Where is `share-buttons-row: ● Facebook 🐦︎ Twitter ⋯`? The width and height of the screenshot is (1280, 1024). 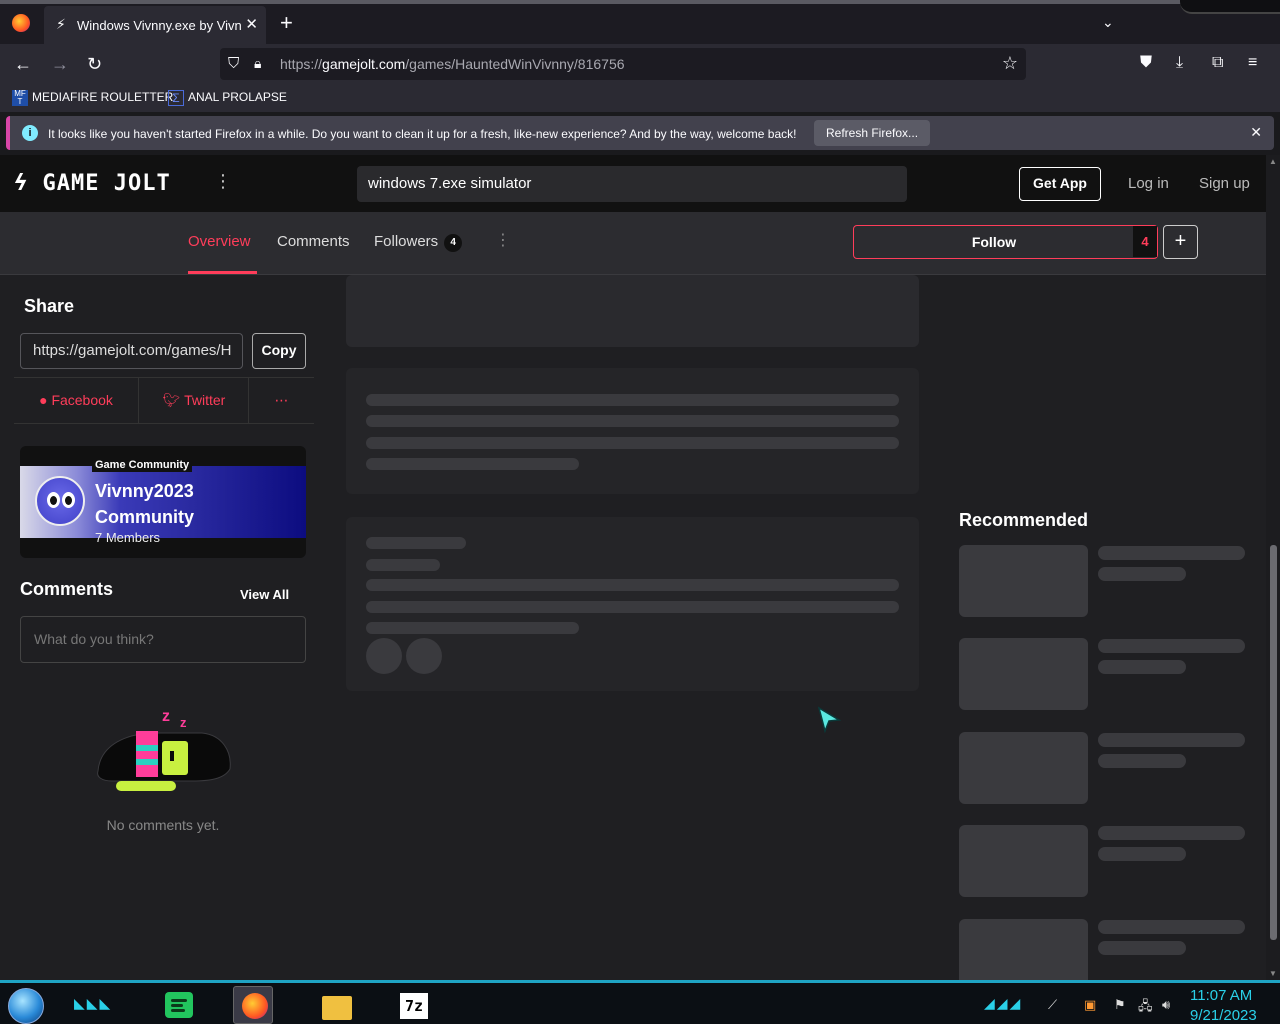 share-buttons-row: ● Facebook 🐦︎ Twitter ⋯ is located at coordinates (164, 400).